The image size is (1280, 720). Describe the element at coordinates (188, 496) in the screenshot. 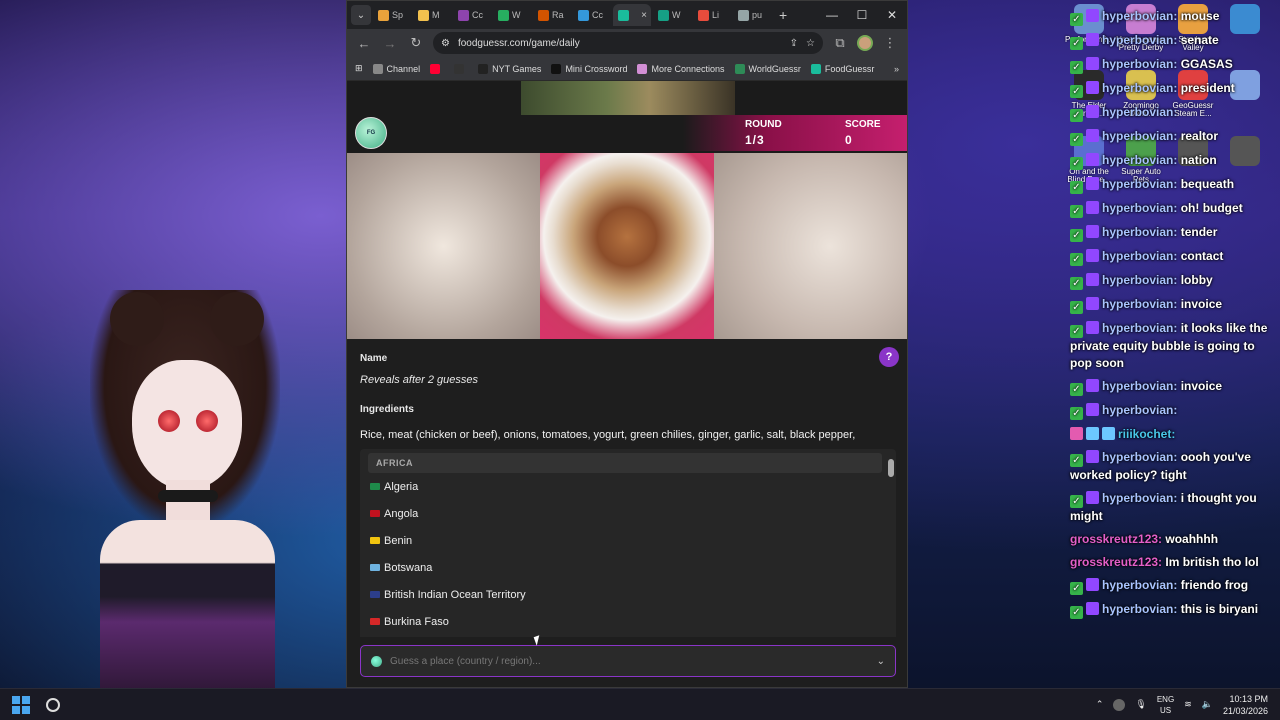

I see `avatar-collar` at that location.